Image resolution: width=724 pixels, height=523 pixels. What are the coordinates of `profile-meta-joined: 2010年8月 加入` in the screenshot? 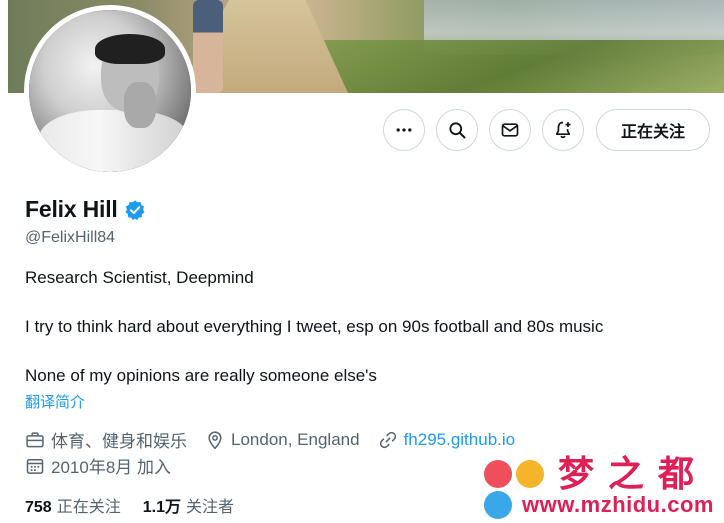 It's located at (107, 465).